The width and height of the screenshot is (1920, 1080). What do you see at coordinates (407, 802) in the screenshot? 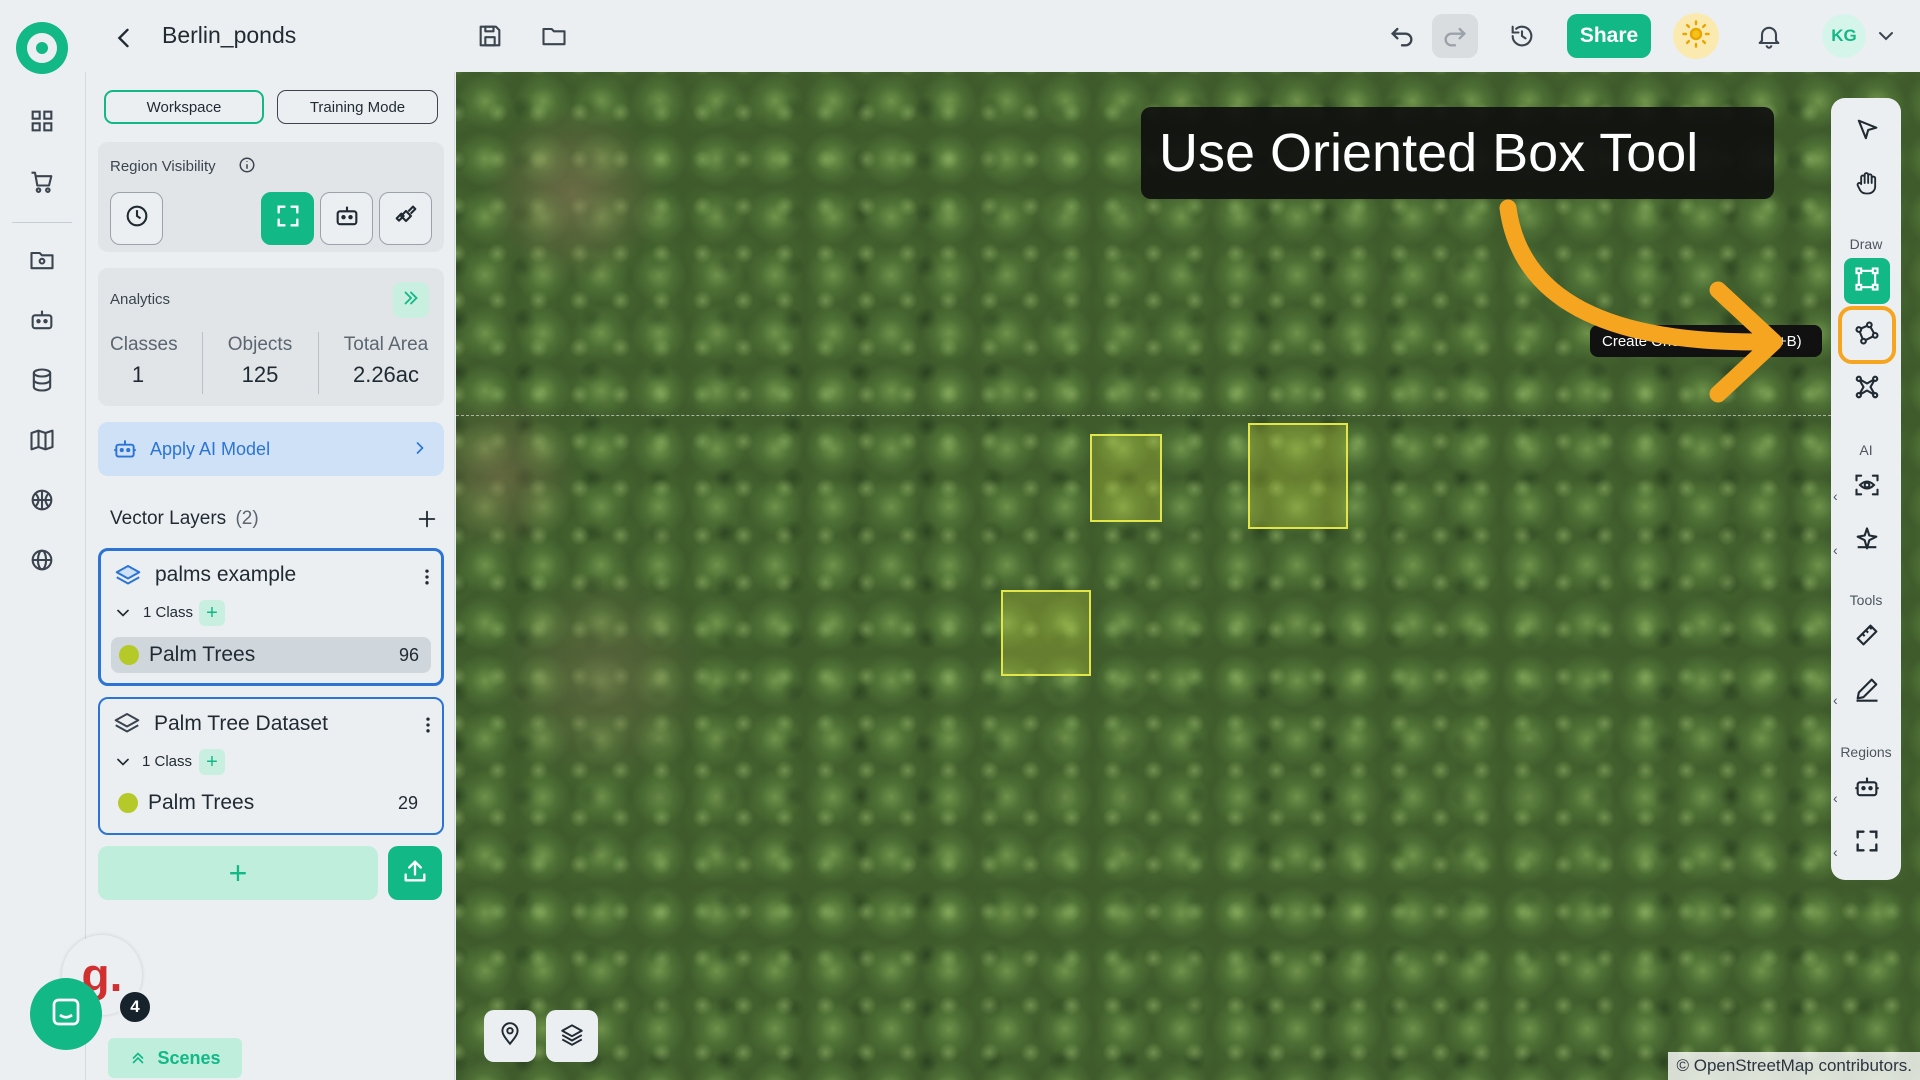
I see `class-object-count: 29` at bounding box center [407, 802].